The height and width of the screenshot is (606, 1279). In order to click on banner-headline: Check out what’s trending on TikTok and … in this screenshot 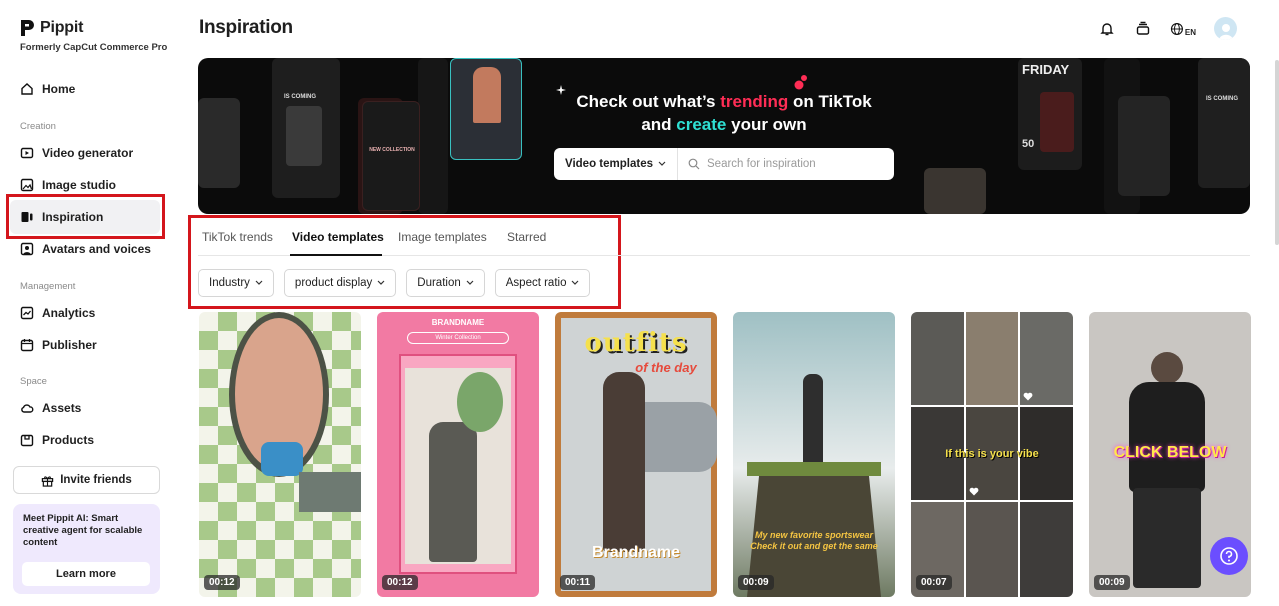, I will do `click(724, 113)`.